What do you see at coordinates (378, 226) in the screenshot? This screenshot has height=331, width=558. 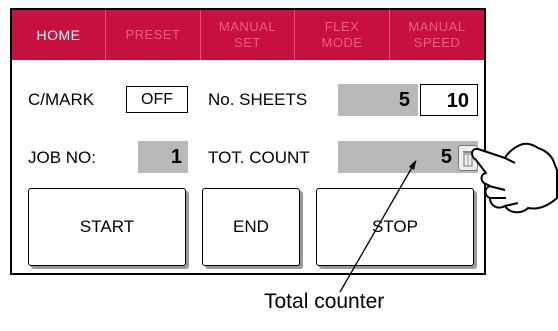 I see `callout-arrow` at bounding box center [378, 226].